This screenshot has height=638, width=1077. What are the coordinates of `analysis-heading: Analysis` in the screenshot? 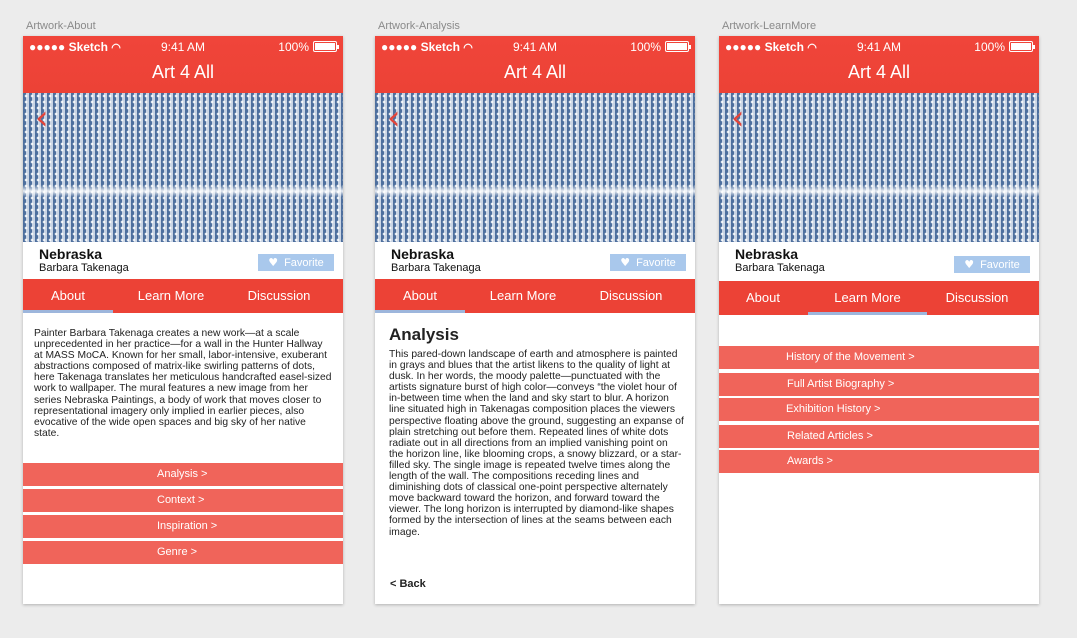 It's located at (424, 334).